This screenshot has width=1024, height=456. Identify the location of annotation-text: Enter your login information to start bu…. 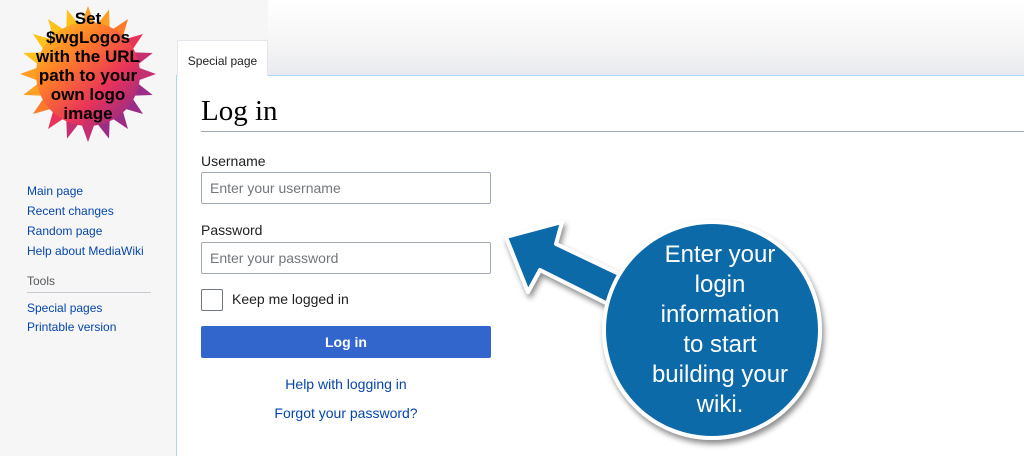
(720, 329).